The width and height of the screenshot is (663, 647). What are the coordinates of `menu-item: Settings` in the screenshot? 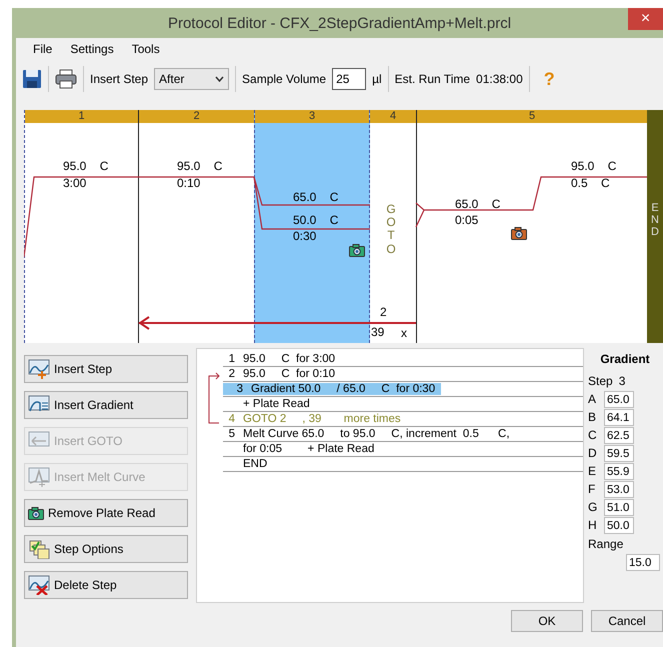 It's located at (92, 49).